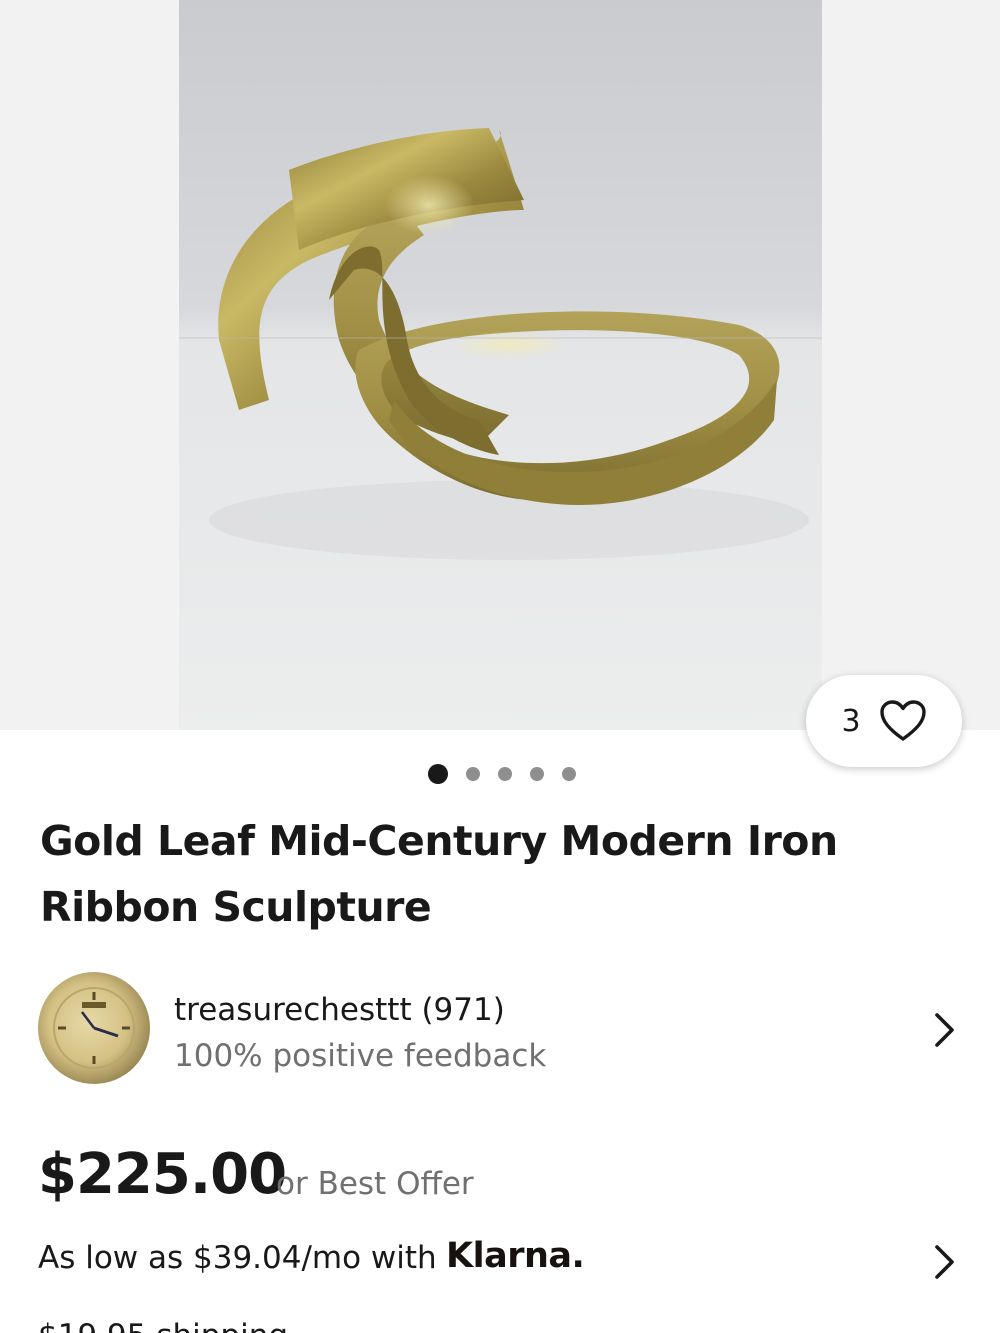 The image size is (1000, 1333). What do you see at coordinates (515, 1256) in the screenshot?
I see `klarna-logo: Klarna.` at bounding box center [515, 1256].